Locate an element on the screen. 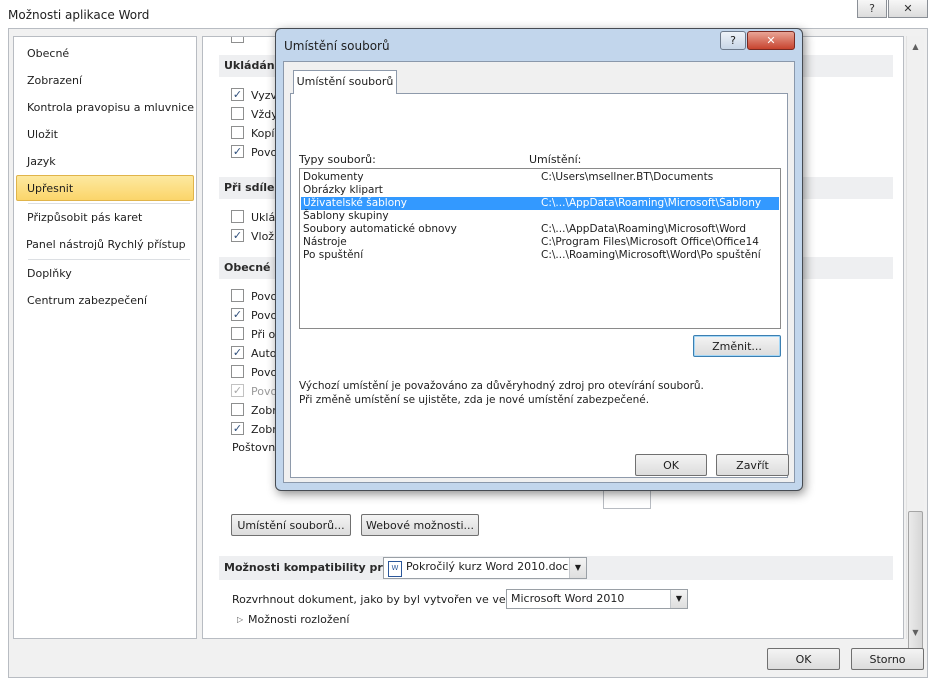 This screenshot has height=686, width=936. sidebar-item-prizpusobit-pas-karet: Přizpůsobit pás karet is located at coordinates (84, 217).